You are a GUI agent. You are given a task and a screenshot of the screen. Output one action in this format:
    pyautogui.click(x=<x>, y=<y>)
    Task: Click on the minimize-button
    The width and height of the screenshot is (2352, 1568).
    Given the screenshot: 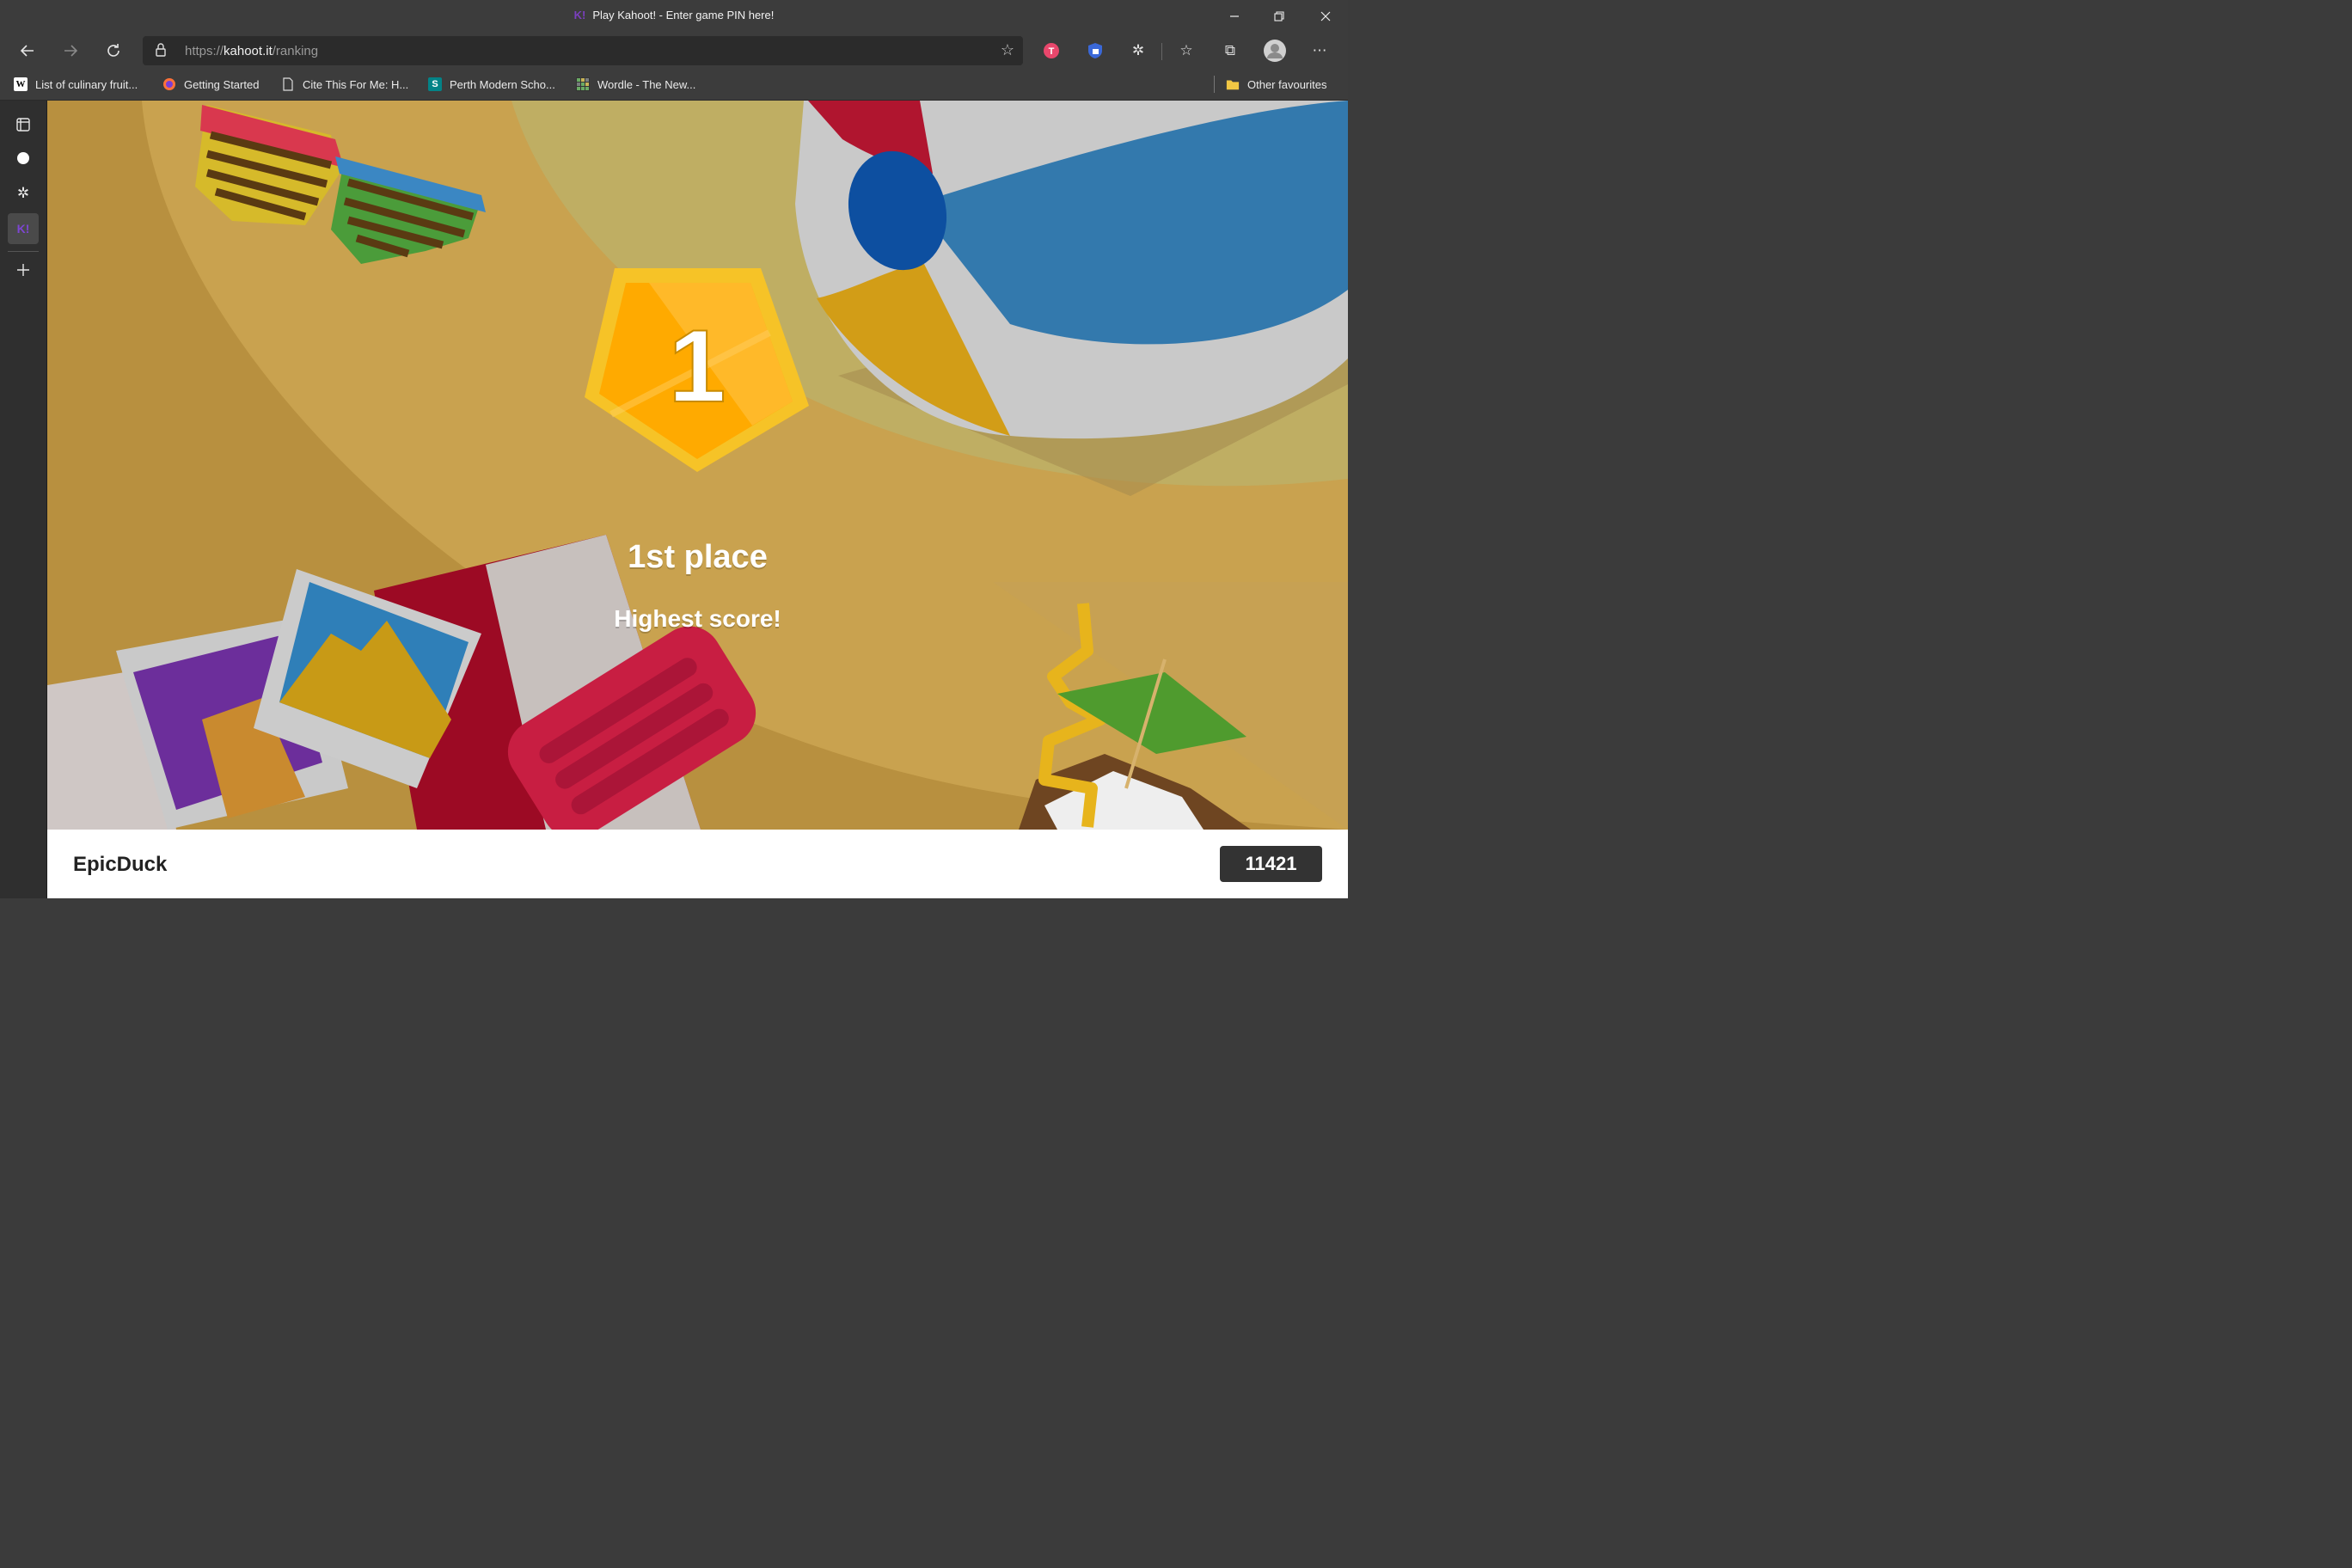 What is the action you would take?
    pyautogui.click(x=1234, y=16)
    